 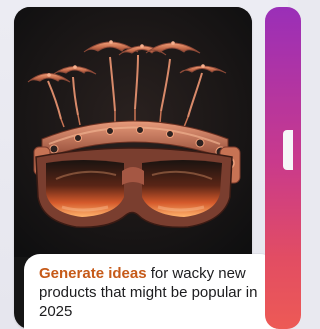 What do you see at coordinates (93, 273) in the screenshot?
I see `caption-highlight: Generate ideas` at bounding box center [93, 273].